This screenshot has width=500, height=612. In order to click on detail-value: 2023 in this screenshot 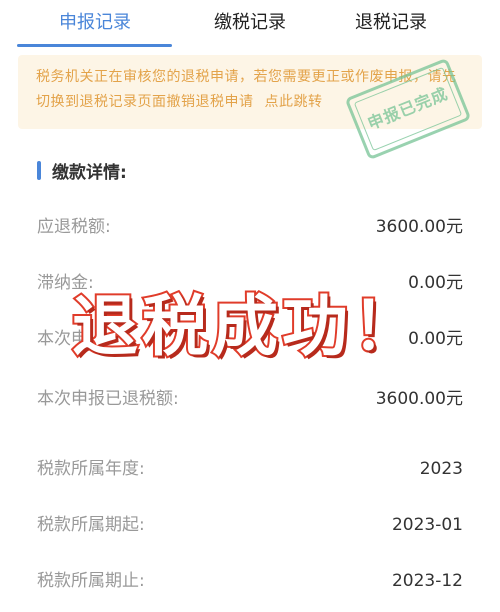, I will do `click(441, 469)`.